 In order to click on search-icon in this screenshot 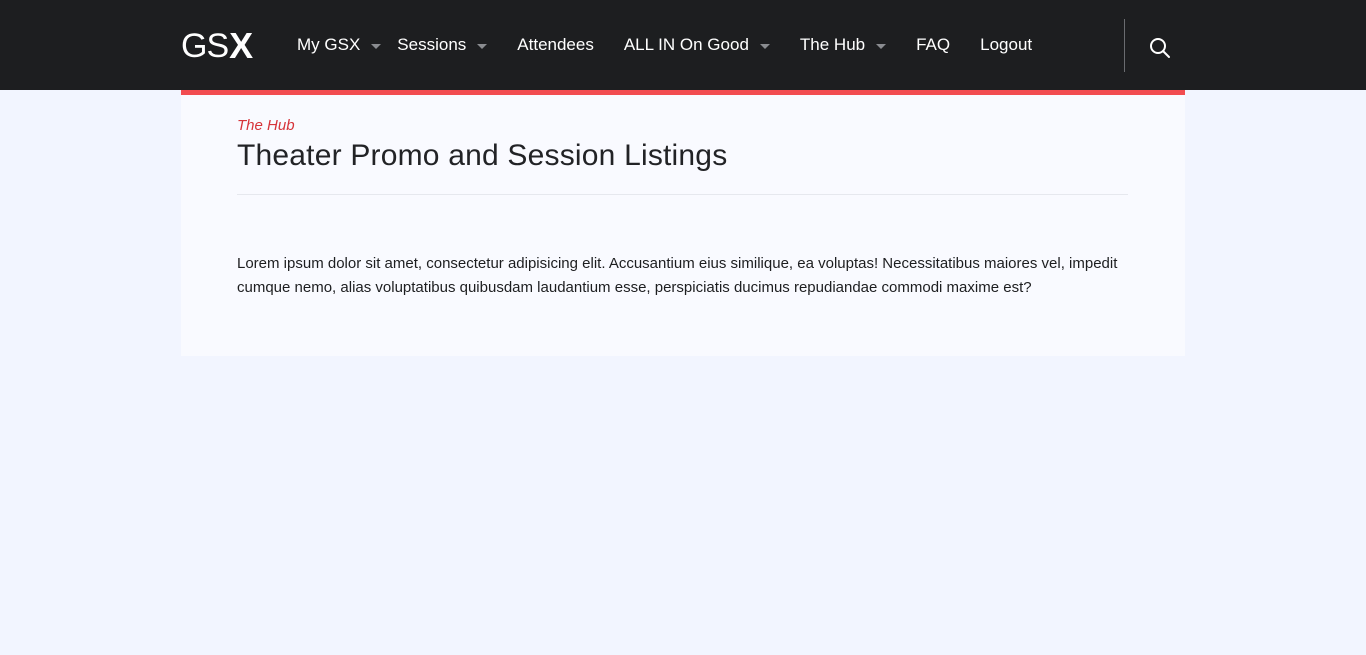, I will do `click(1160, 48)`.